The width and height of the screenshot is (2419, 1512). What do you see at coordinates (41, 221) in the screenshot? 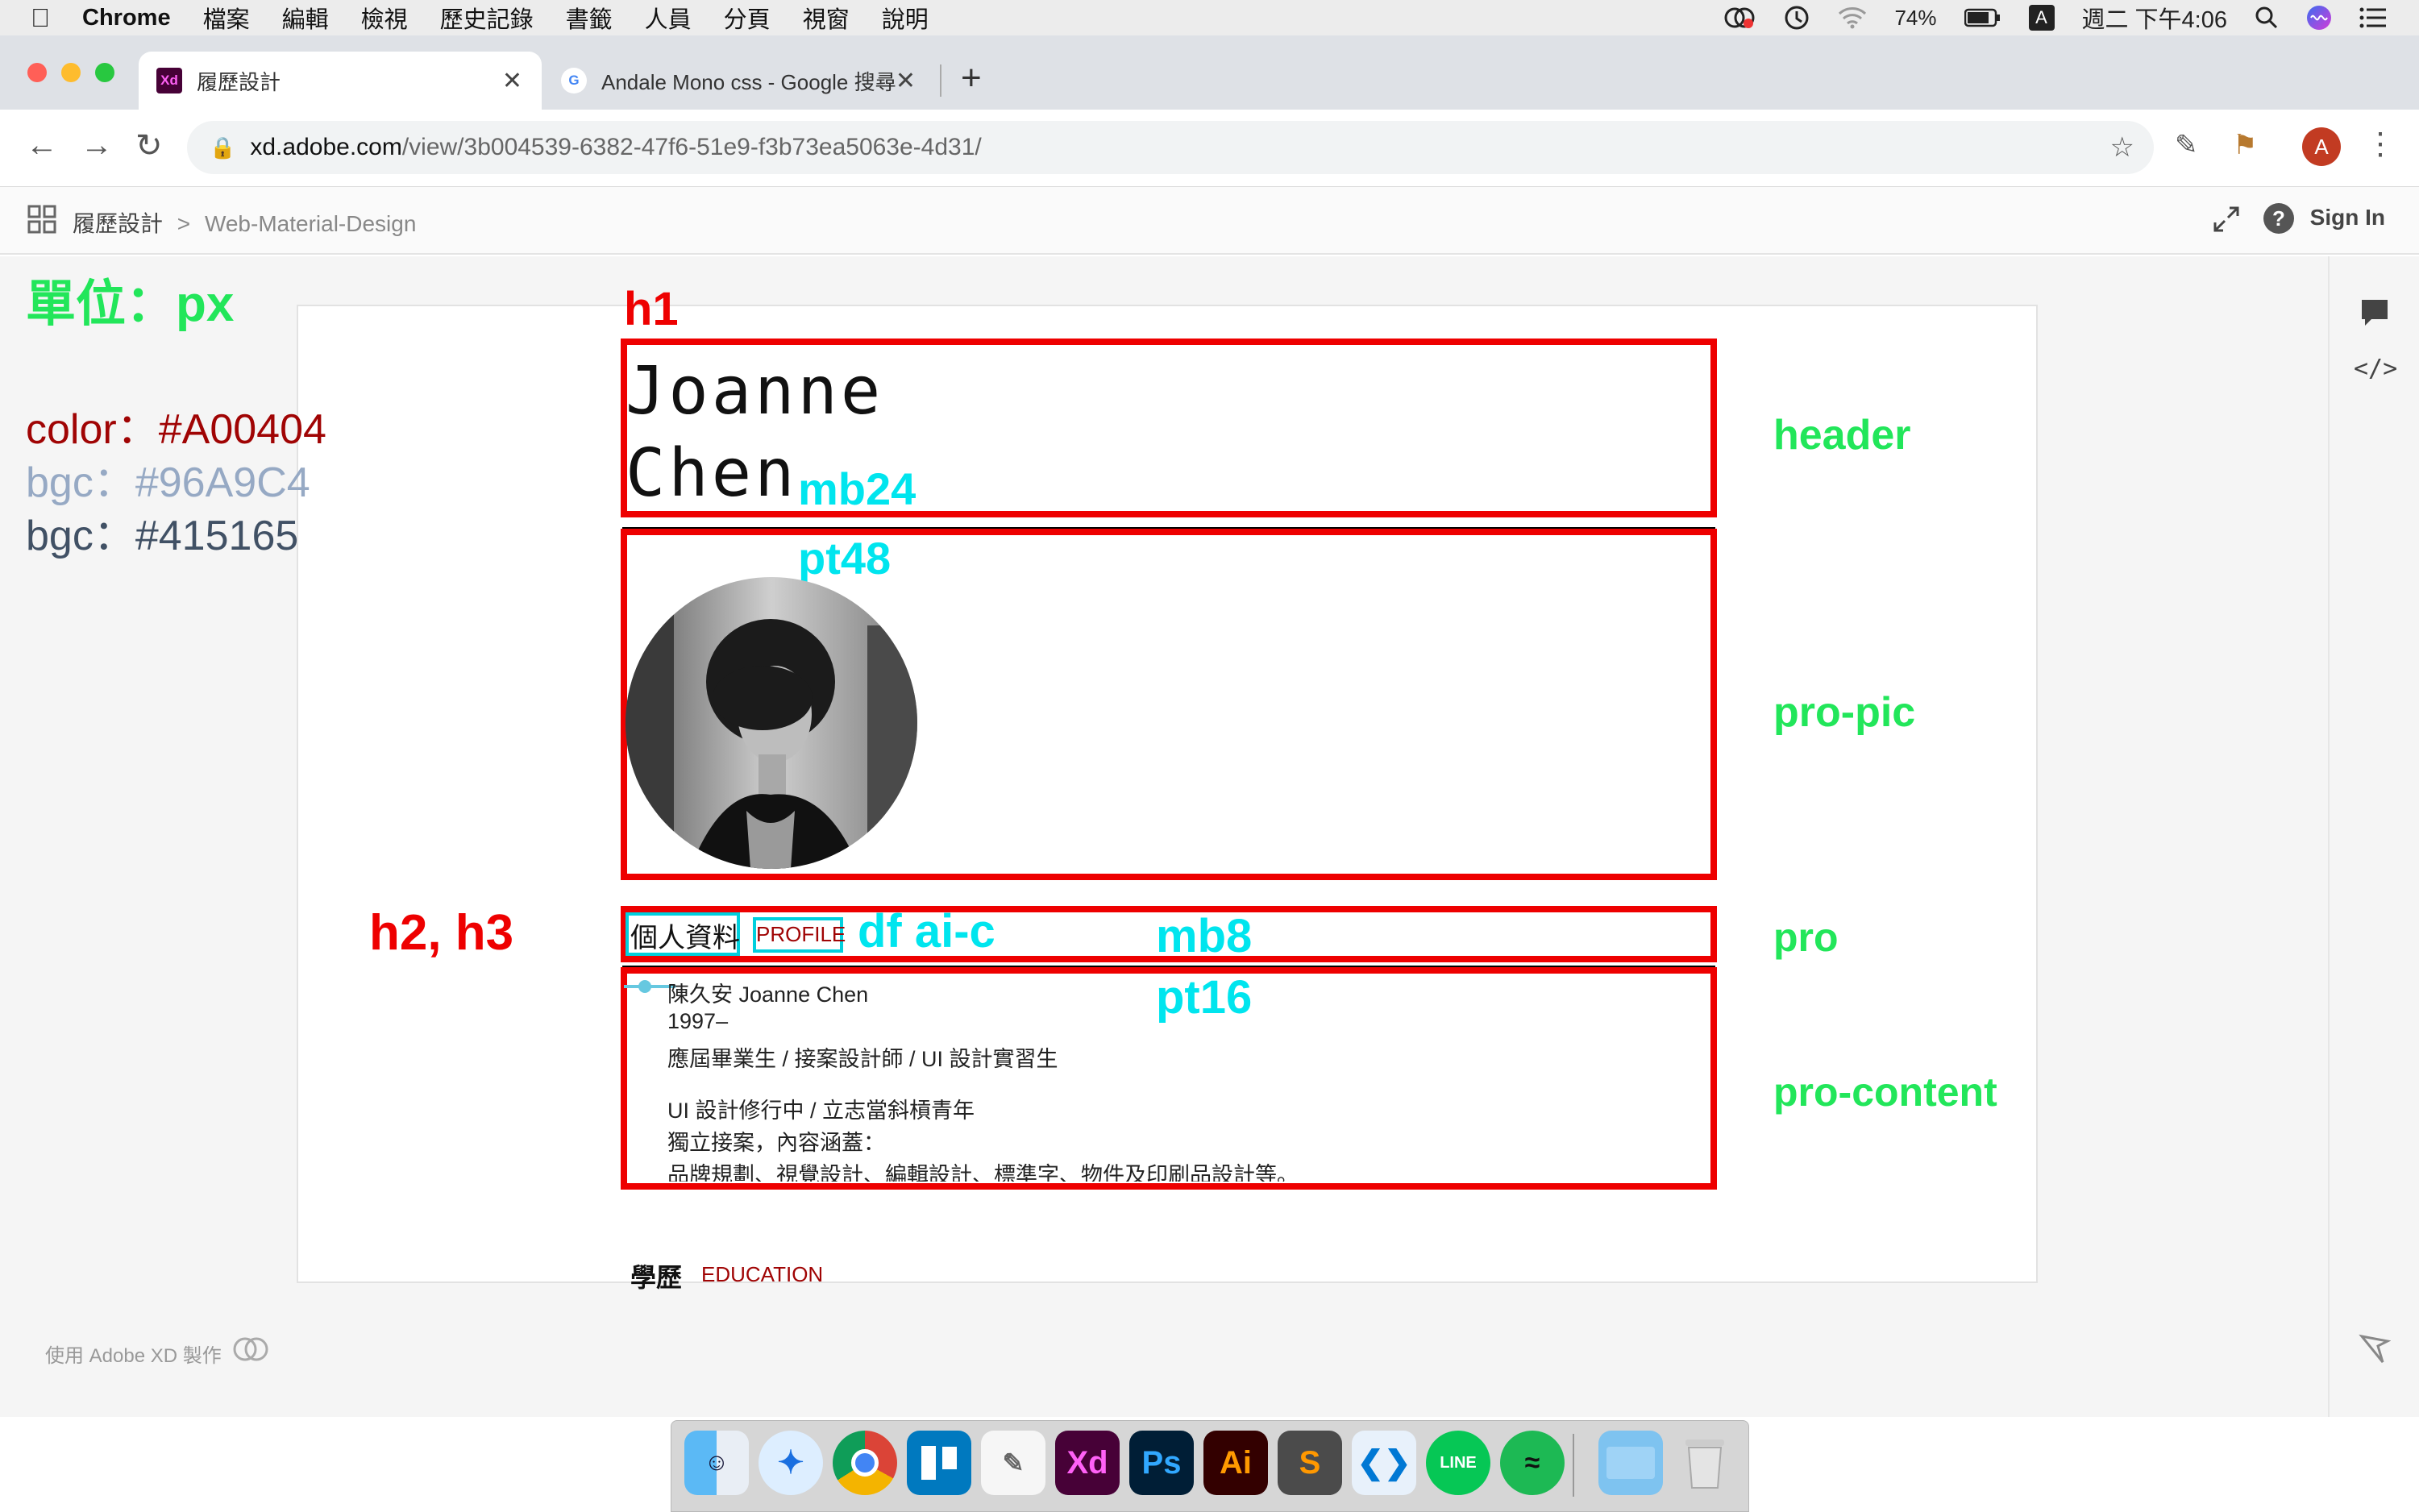
I see `grid-icon` at bounding box center [41, 221].